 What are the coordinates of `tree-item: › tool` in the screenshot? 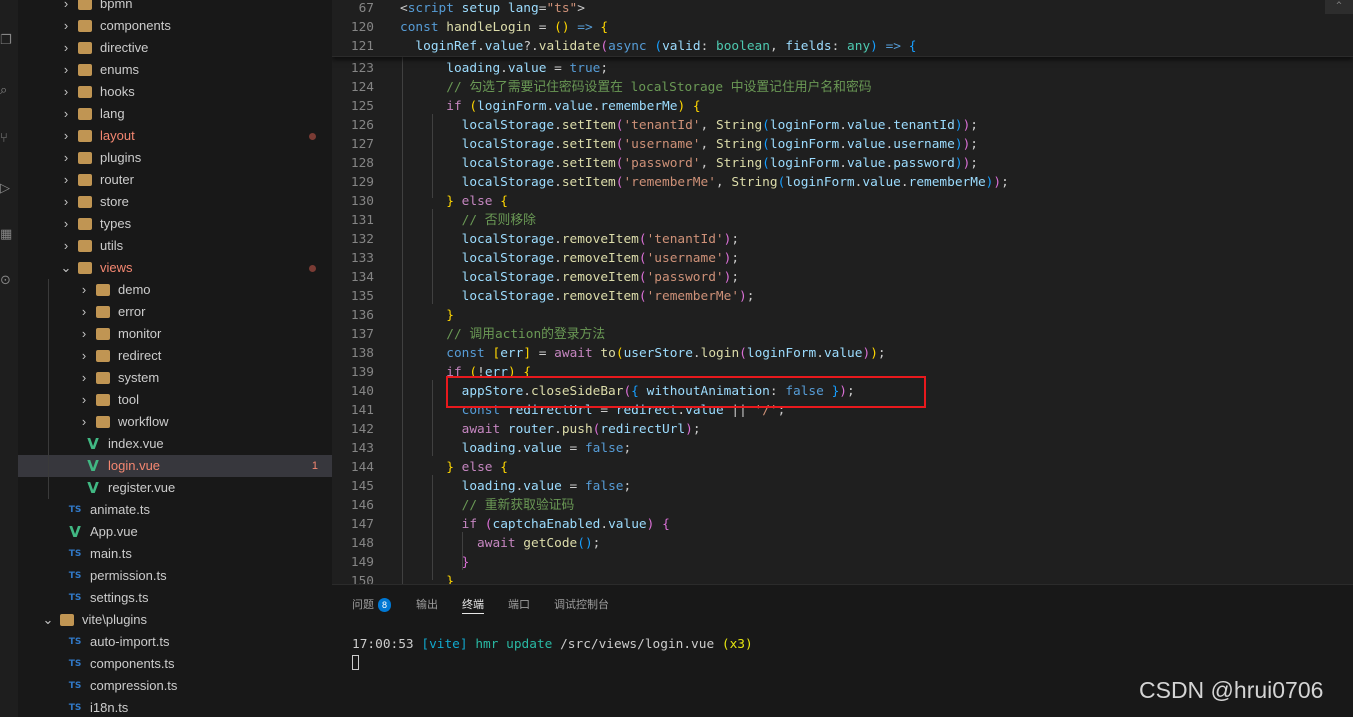 It's located at (175, 400).